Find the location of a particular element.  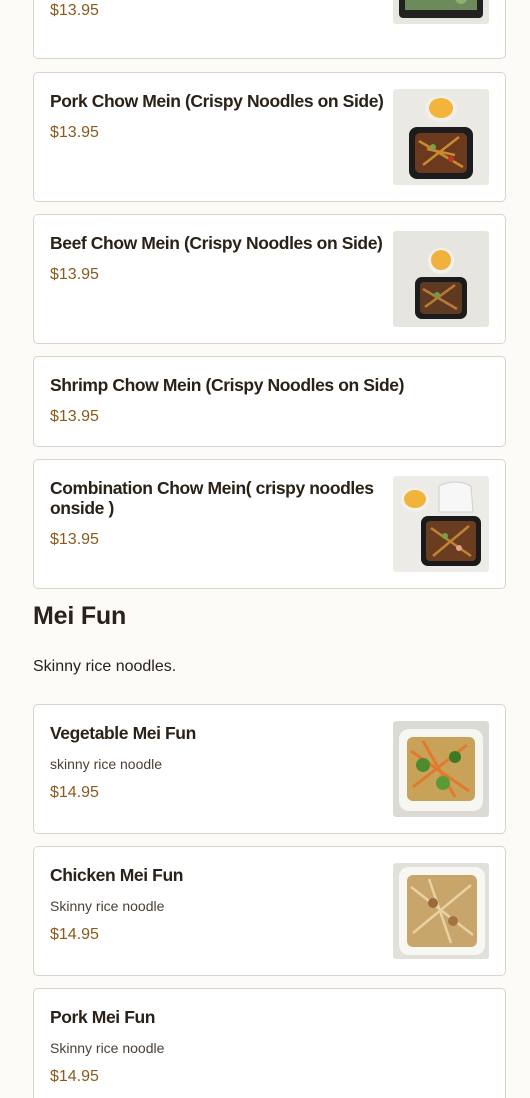

item-name: Beef Chow Mein (Crispy Noodles on Side) is located at coordinates (216, 243).